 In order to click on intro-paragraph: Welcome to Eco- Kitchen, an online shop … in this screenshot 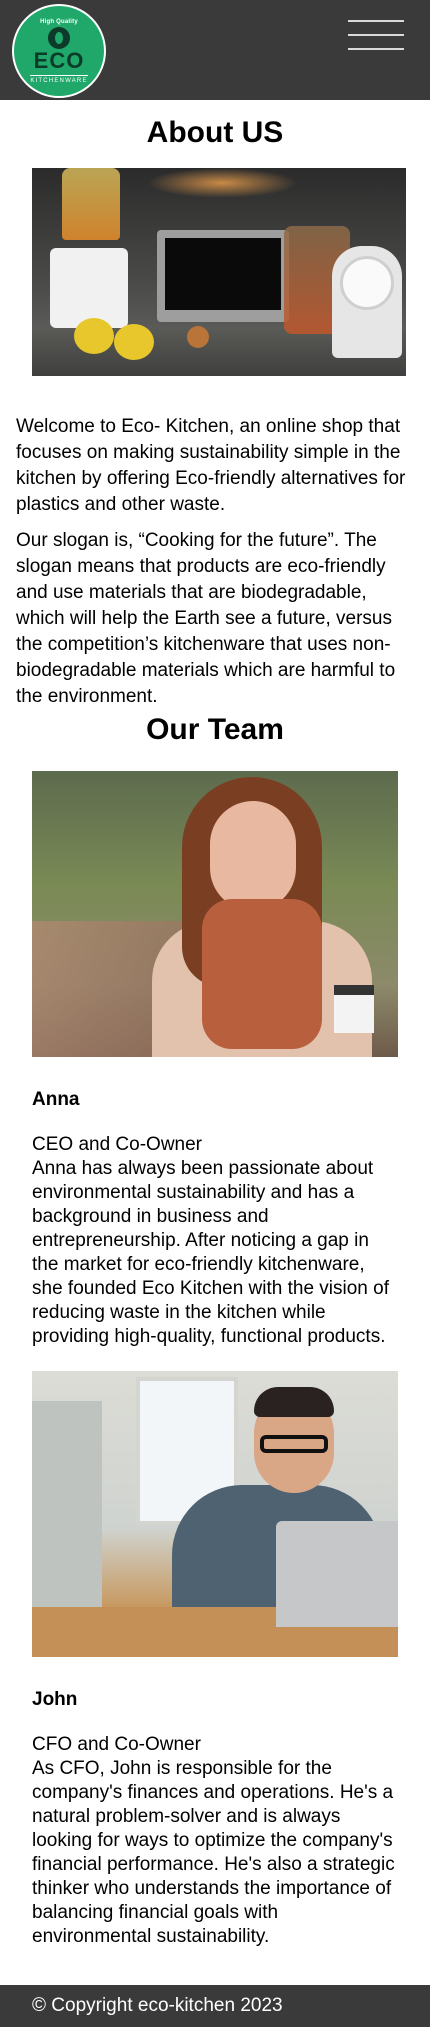, I will do `click(211, 465)`.